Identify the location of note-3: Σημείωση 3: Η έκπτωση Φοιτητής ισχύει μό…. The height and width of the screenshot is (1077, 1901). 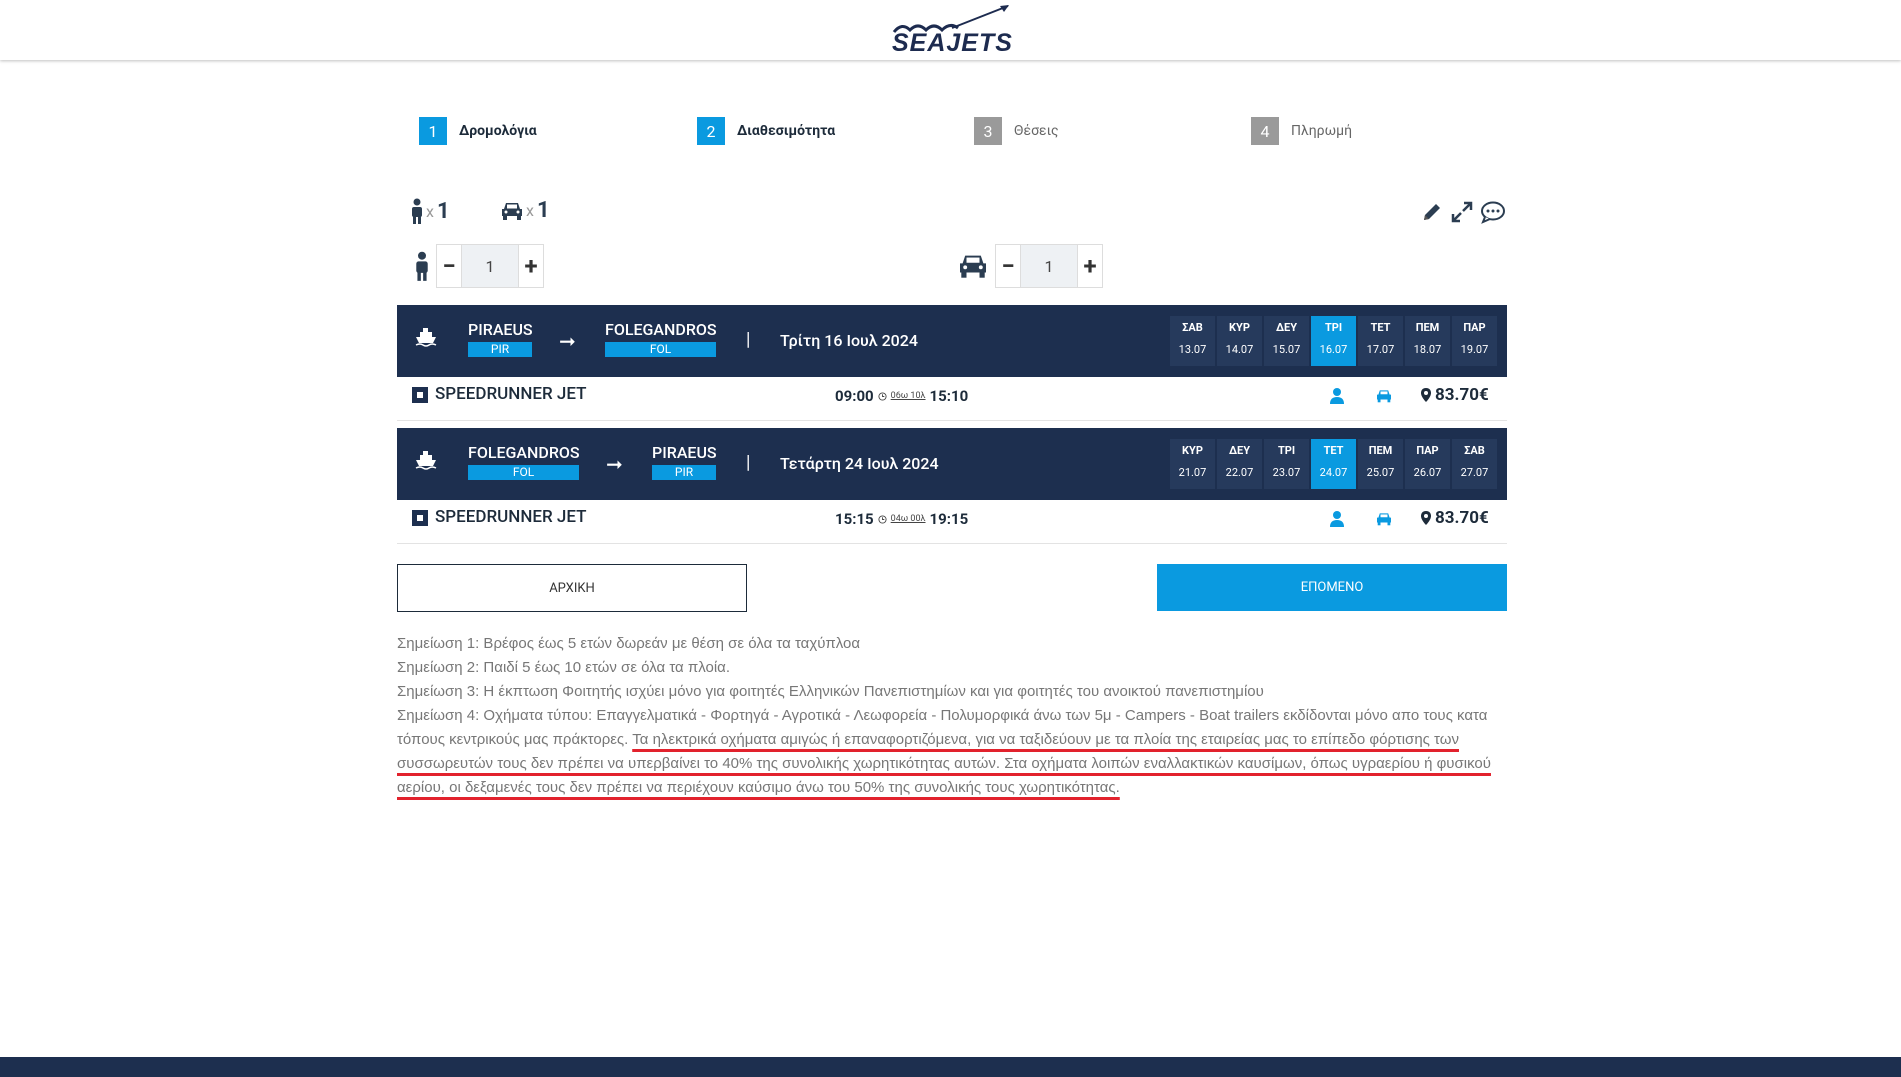
(830, 691).